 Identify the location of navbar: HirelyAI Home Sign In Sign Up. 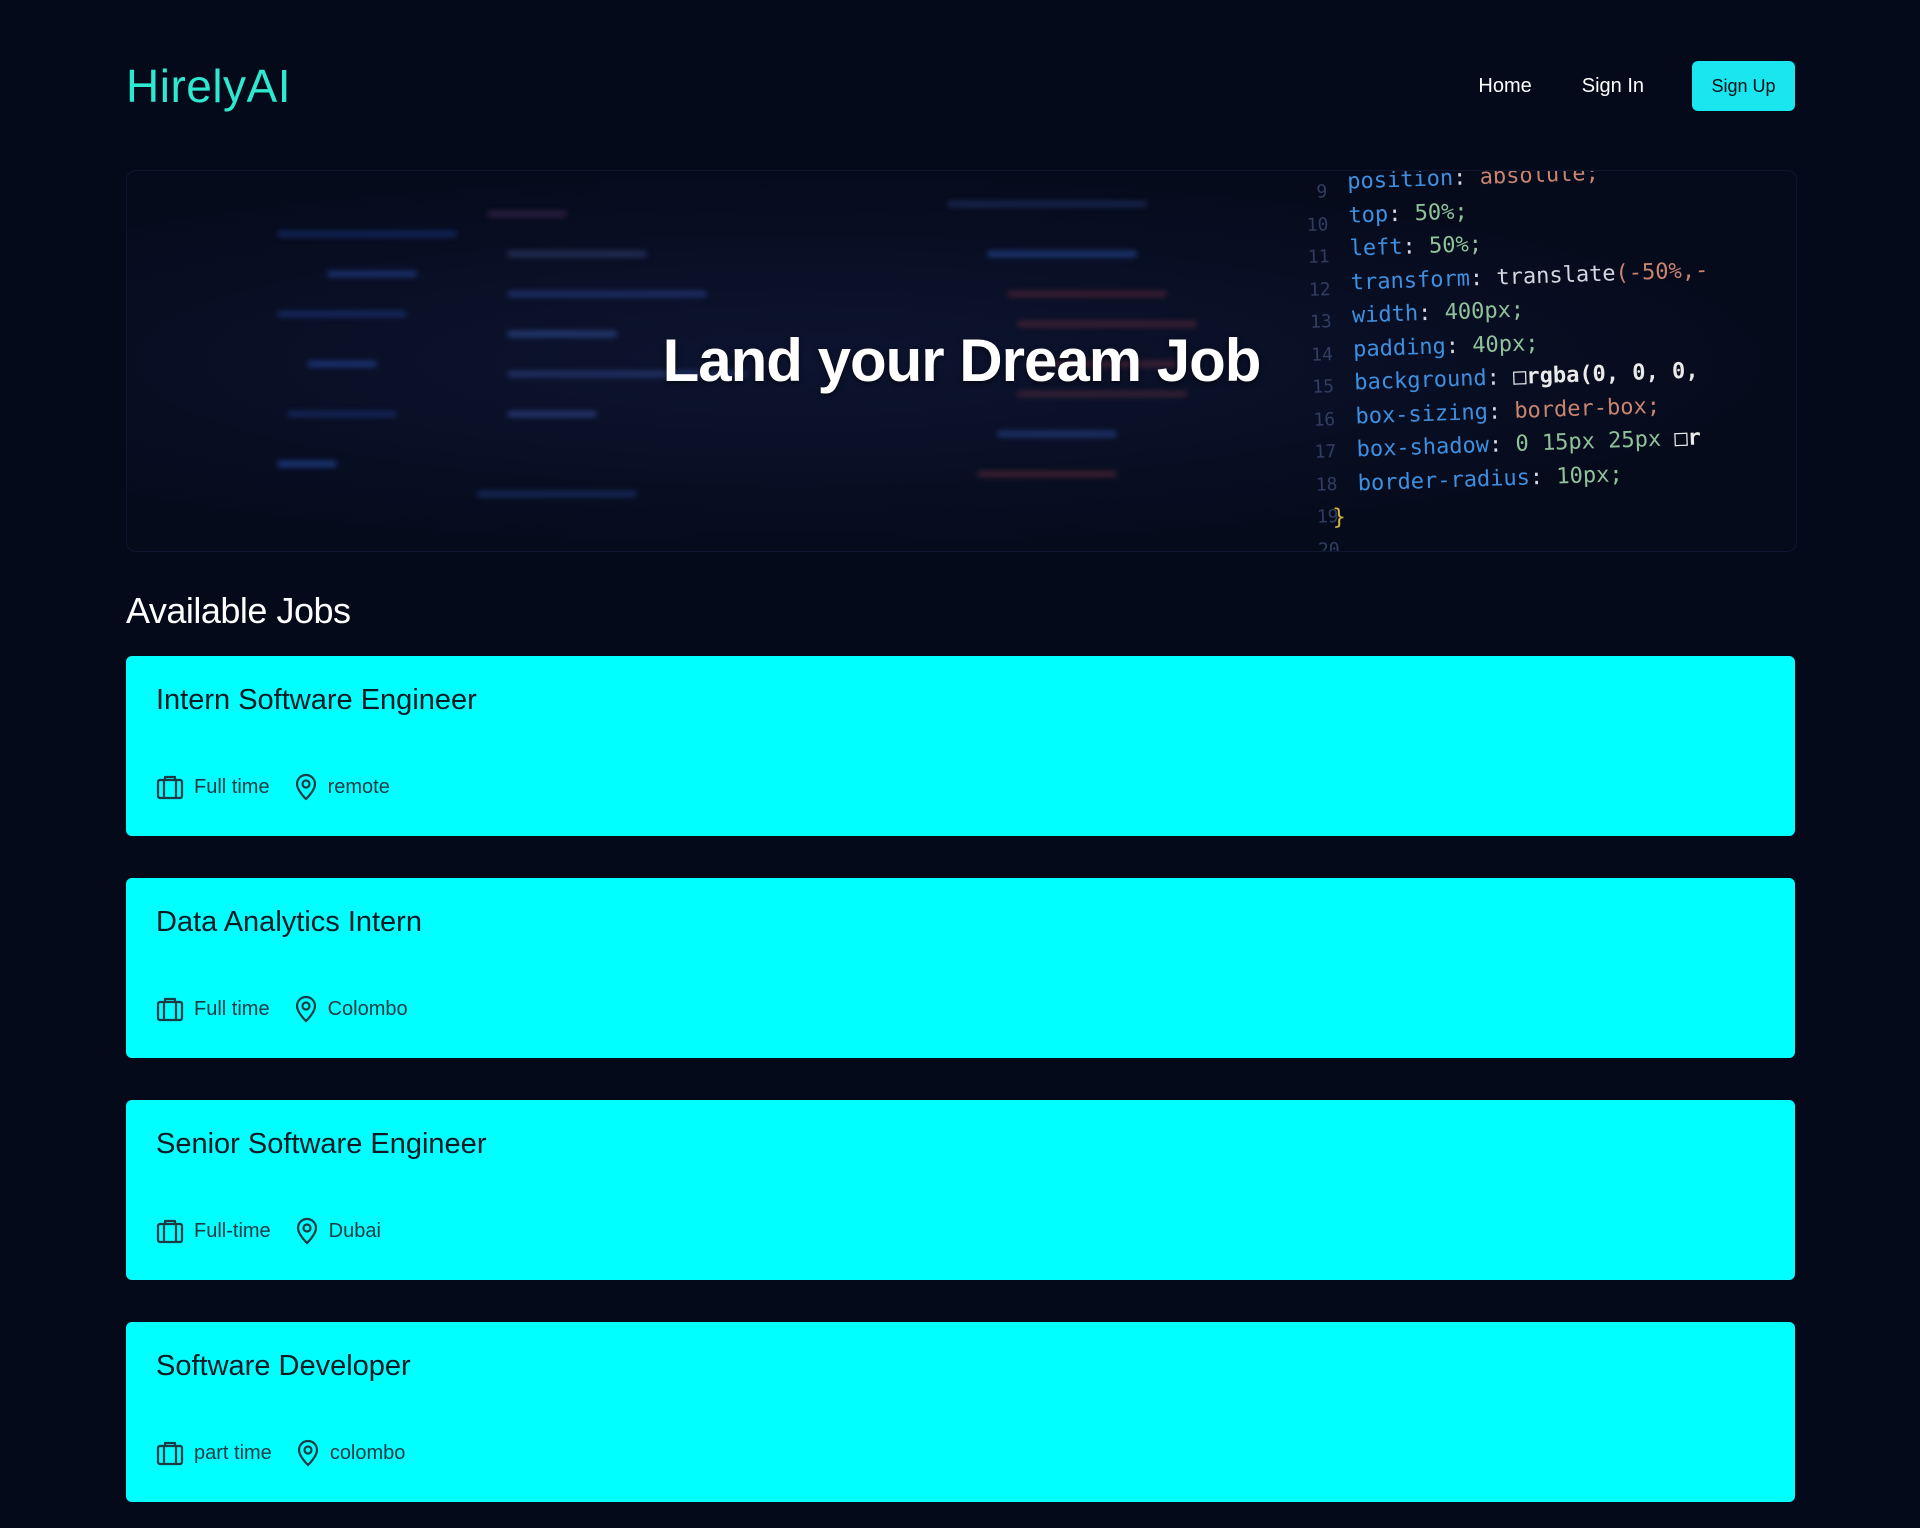
(960, 86).